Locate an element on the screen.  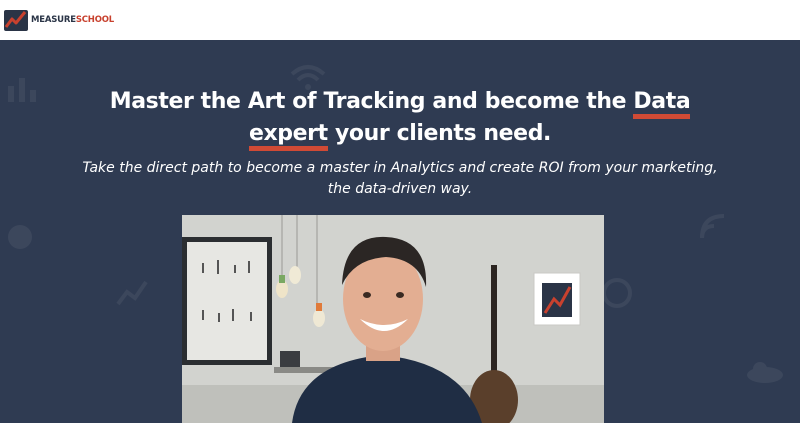
gauge-bg-icon is located at coordinates (617, 293).